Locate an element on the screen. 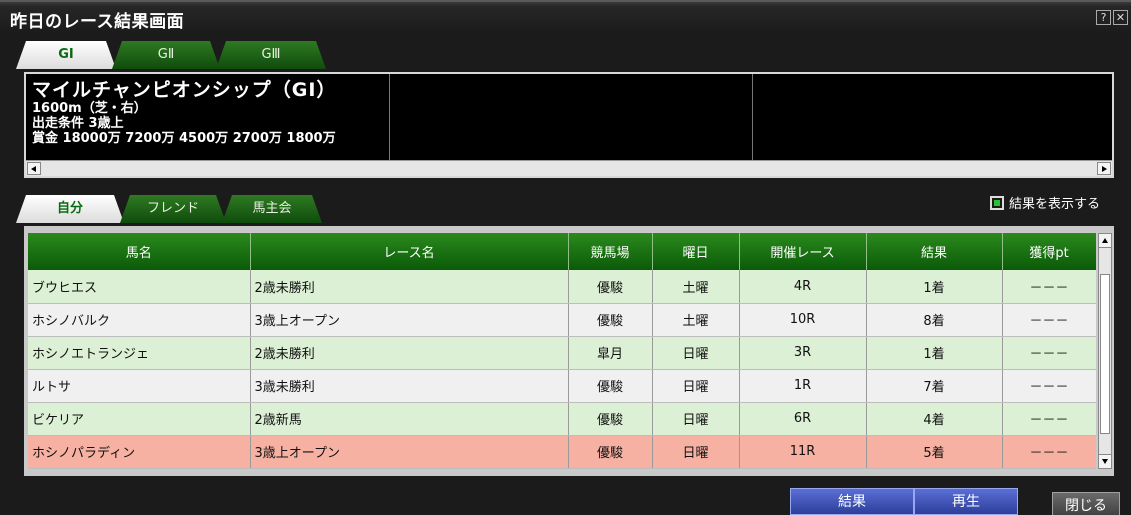 This screenshot has width=1131, height=515. horse-name-cell: ホシノバルク is located at coordinates (139, 320).